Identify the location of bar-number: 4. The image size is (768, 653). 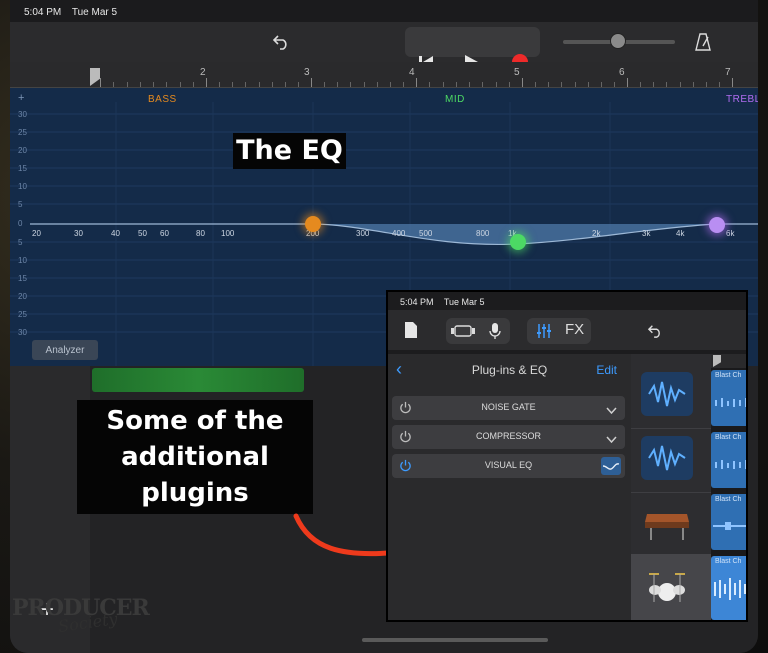
(412, 72).